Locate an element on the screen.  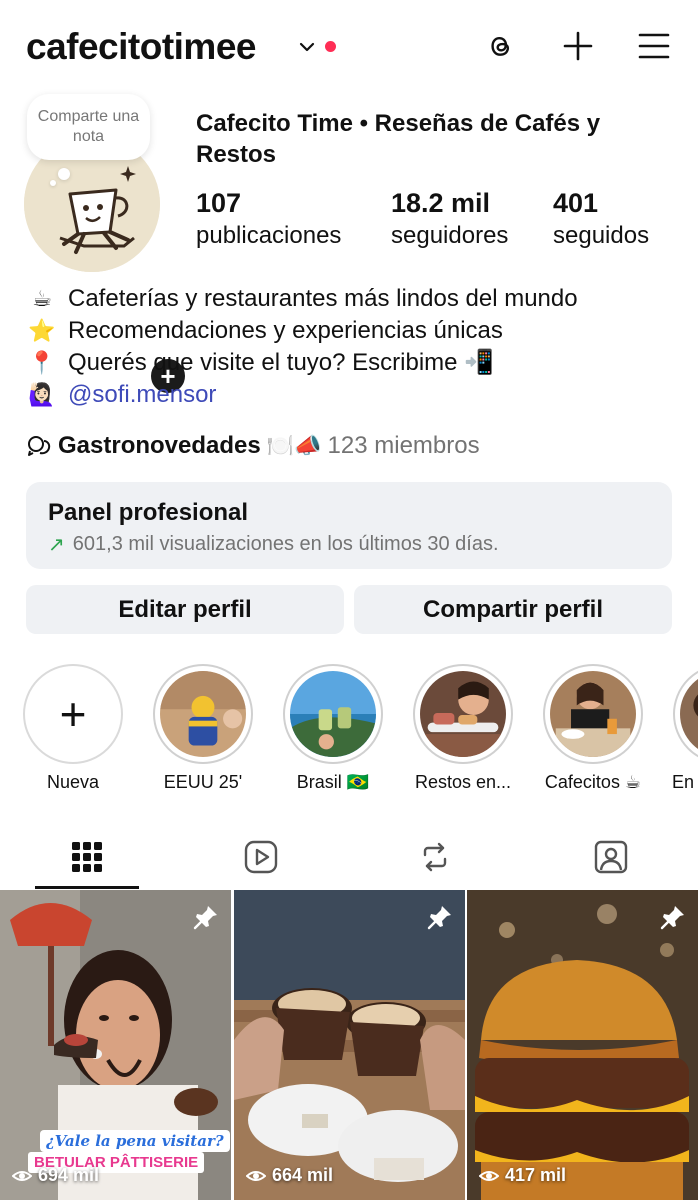
tagged-icon is located at coordinates (611, 857).